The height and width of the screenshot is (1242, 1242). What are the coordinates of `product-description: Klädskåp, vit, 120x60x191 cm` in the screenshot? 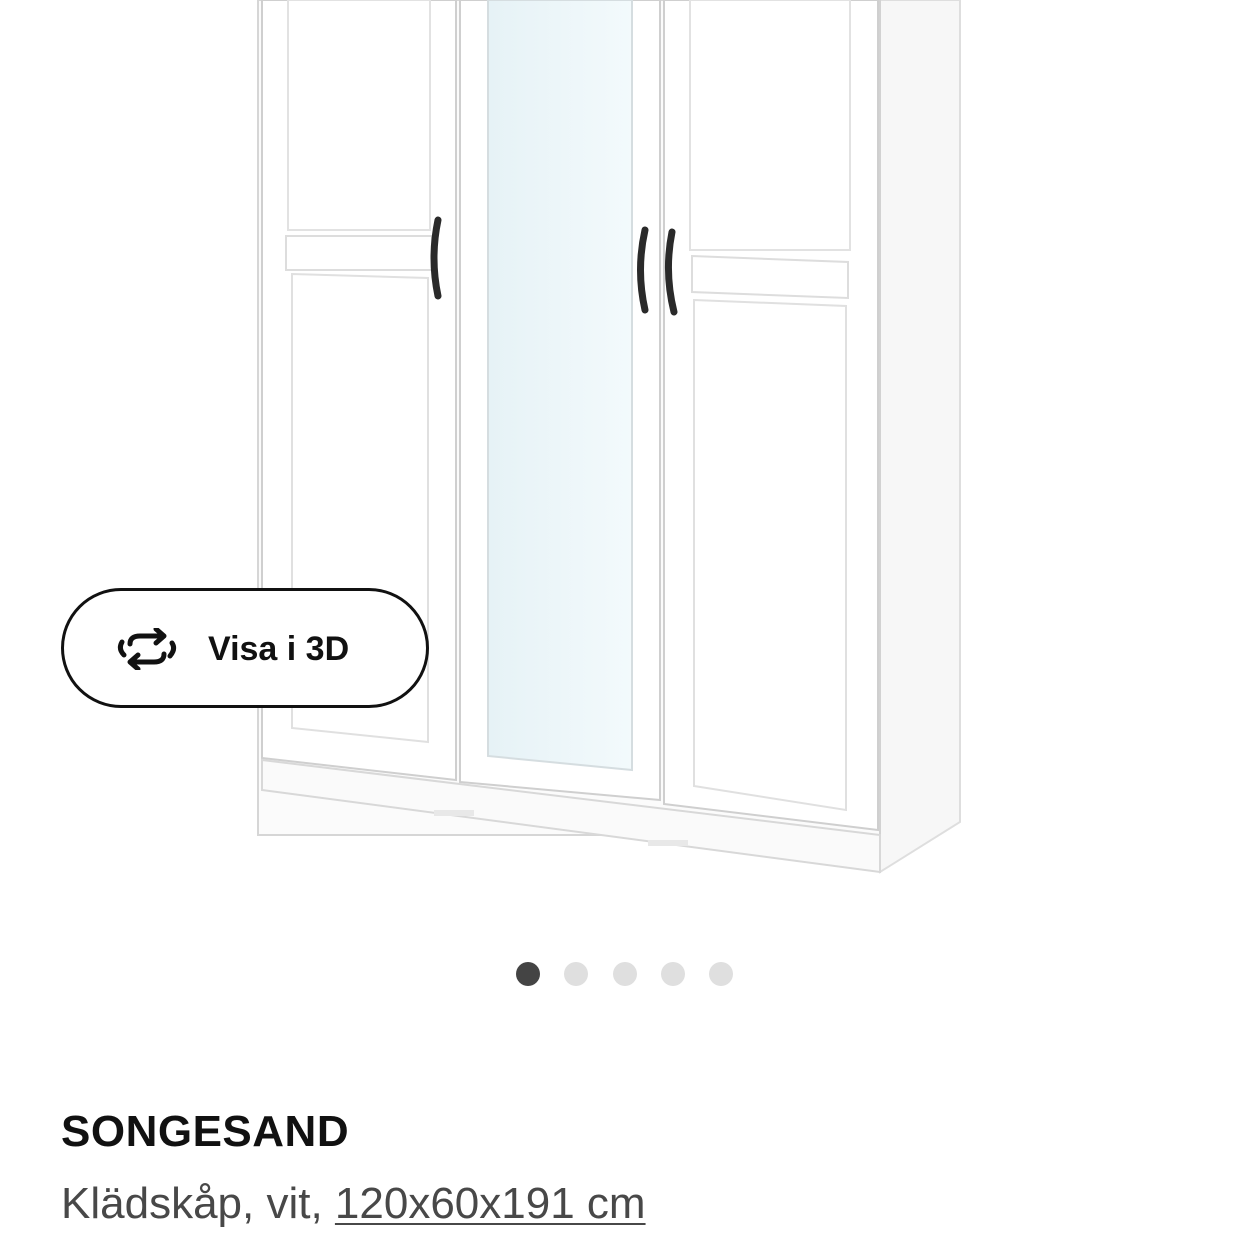 It's located at (353, 1204).